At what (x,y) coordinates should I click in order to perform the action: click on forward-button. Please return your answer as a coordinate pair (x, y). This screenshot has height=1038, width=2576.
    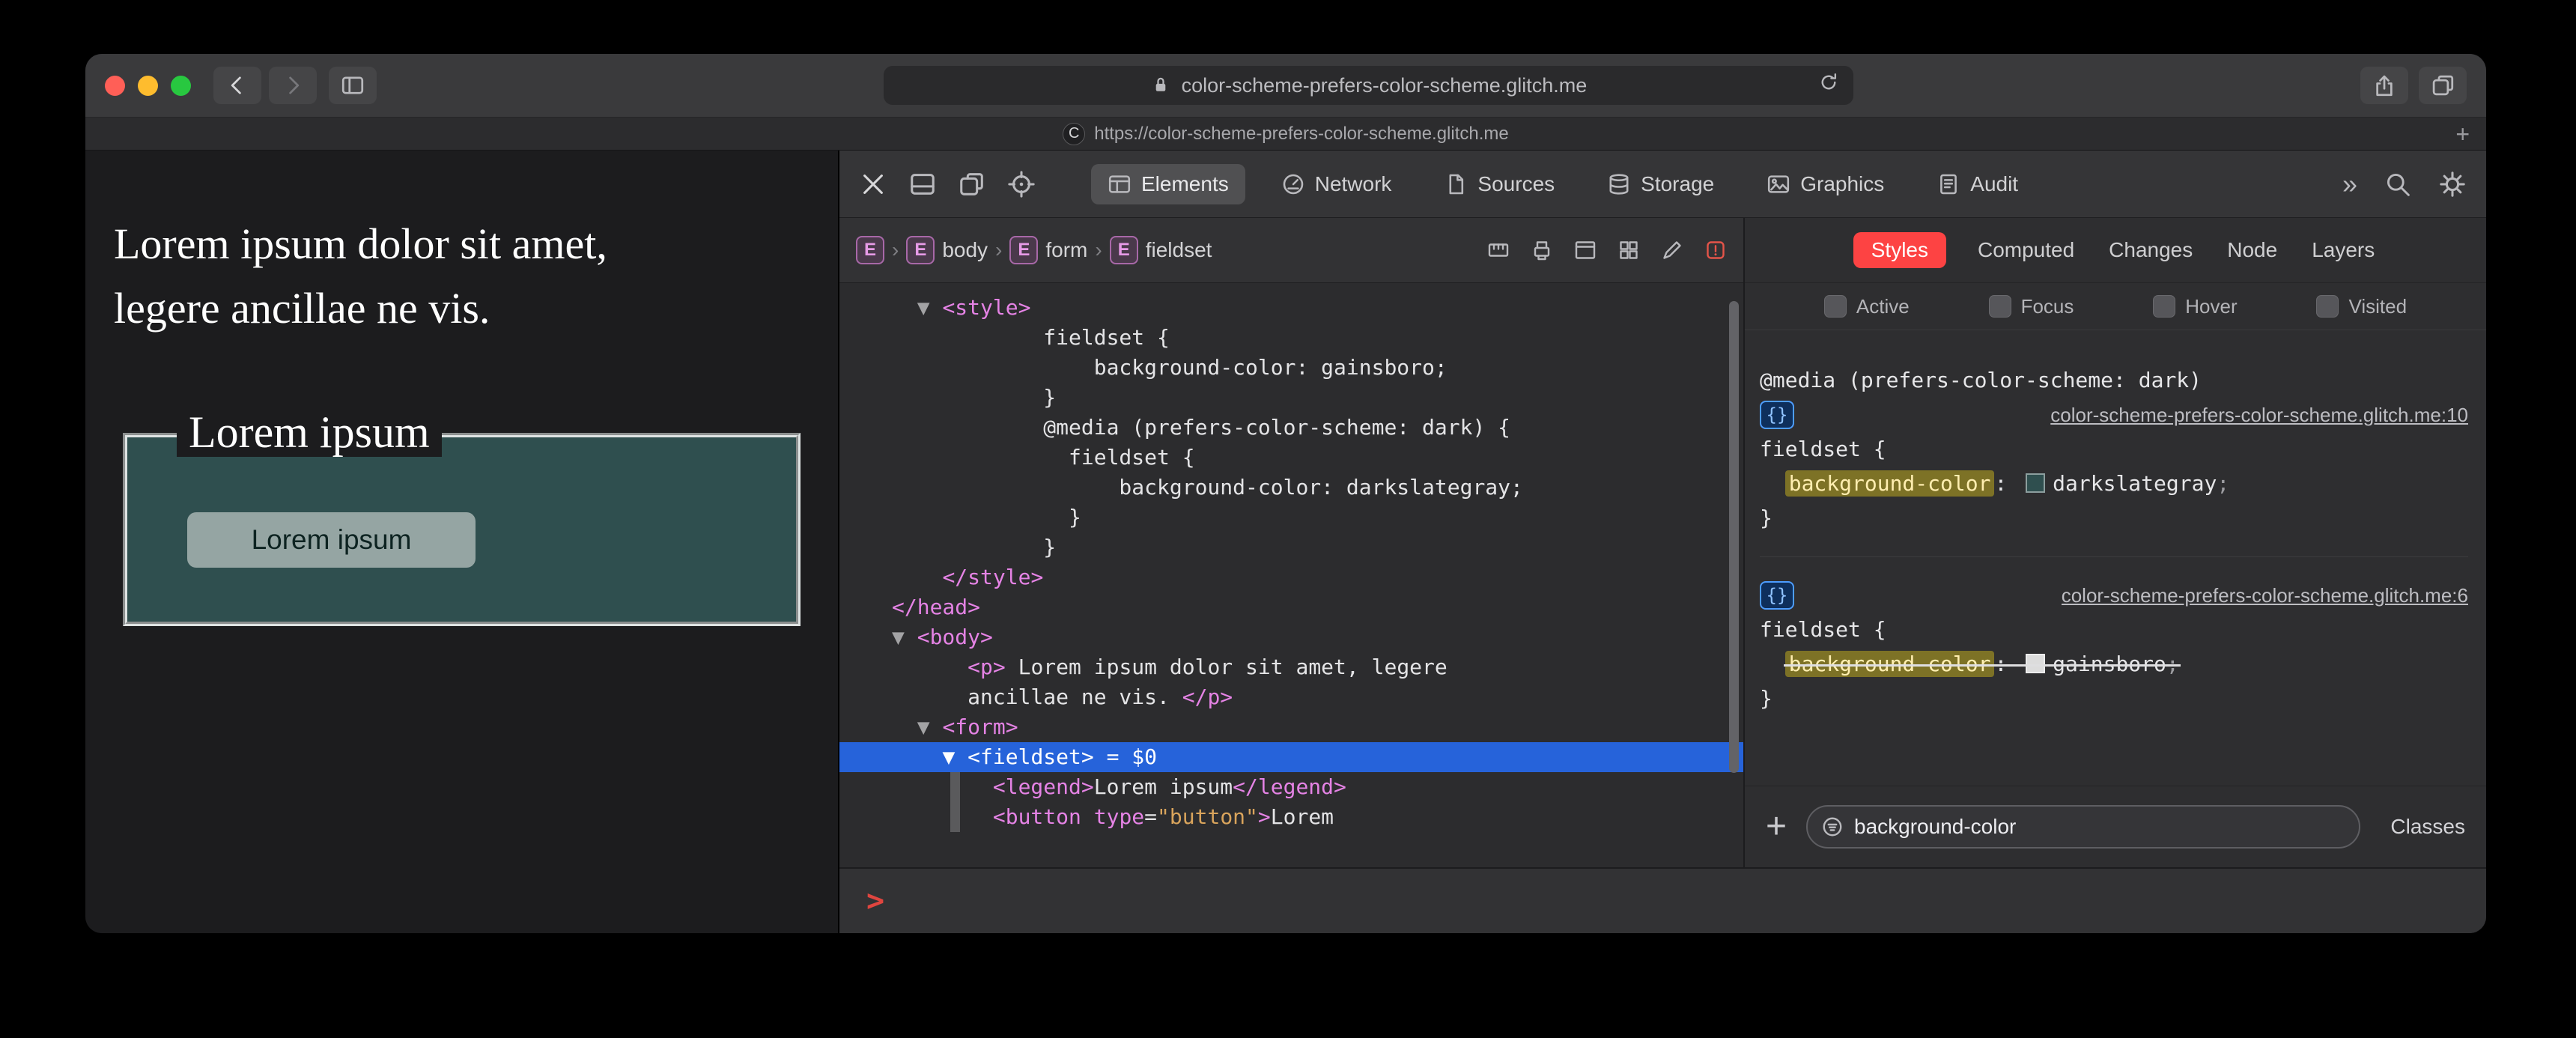
    Looking at the image, I should click on (293, 85).